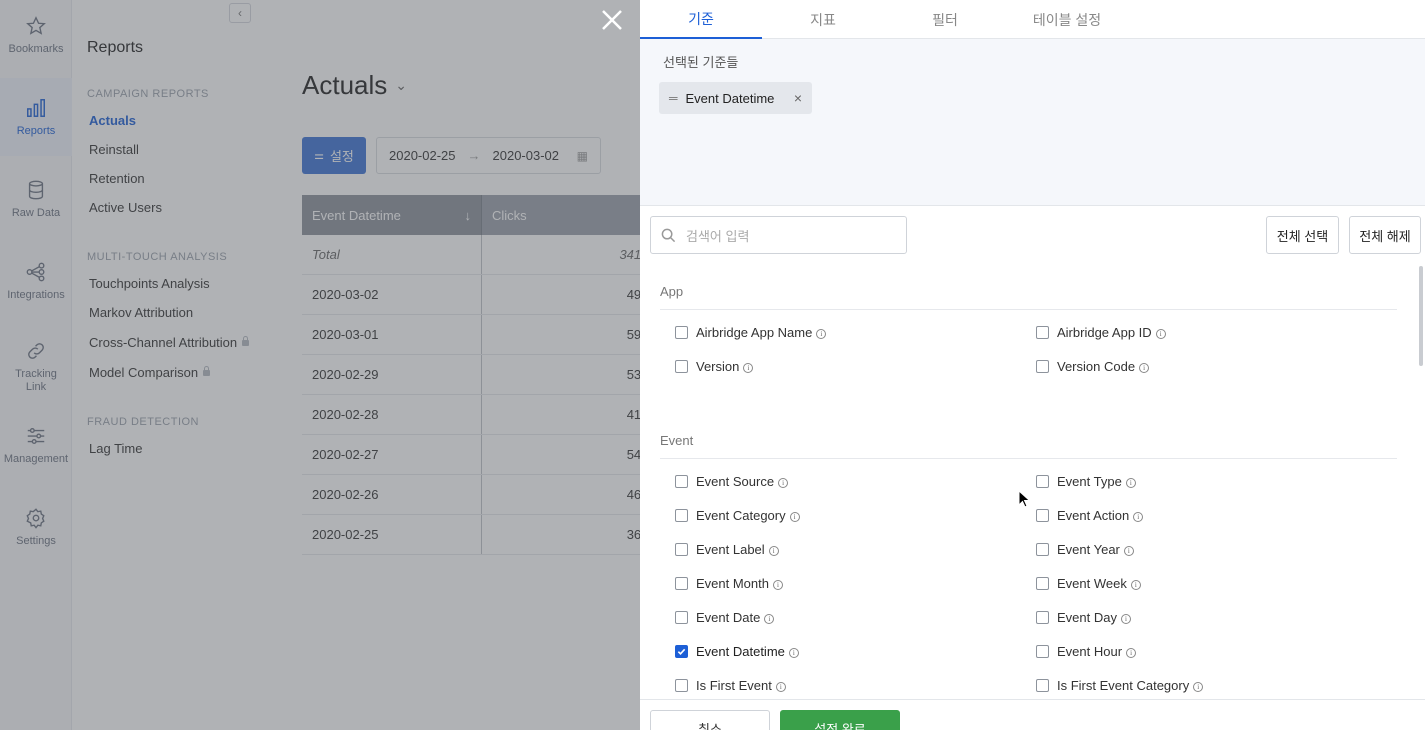  I want to click on option-event-hour: Event Hour i, so click(1086, 651).